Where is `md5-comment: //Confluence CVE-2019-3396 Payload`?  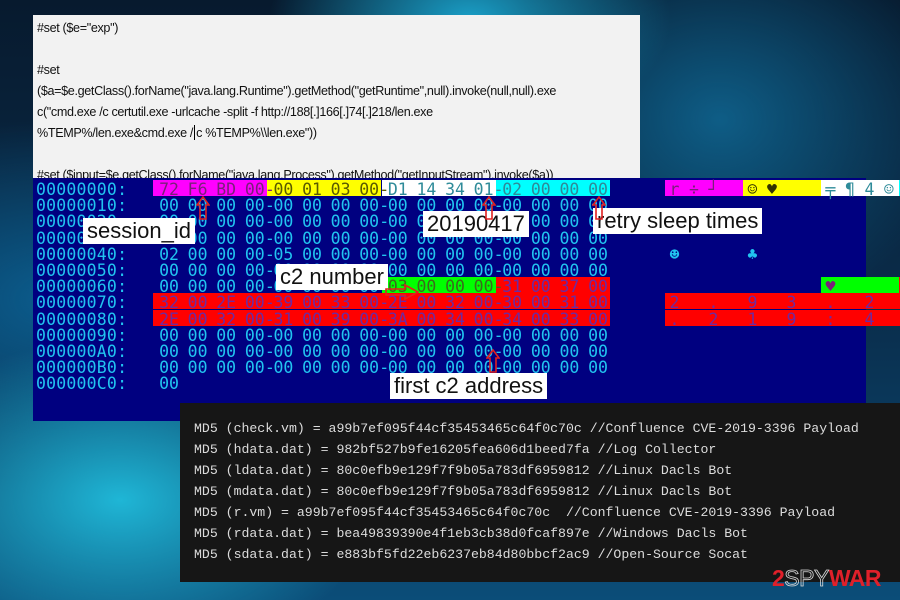
md5-comment: //Confluence CVE-2019-3396 Payload is located at coordinates (724, 428).